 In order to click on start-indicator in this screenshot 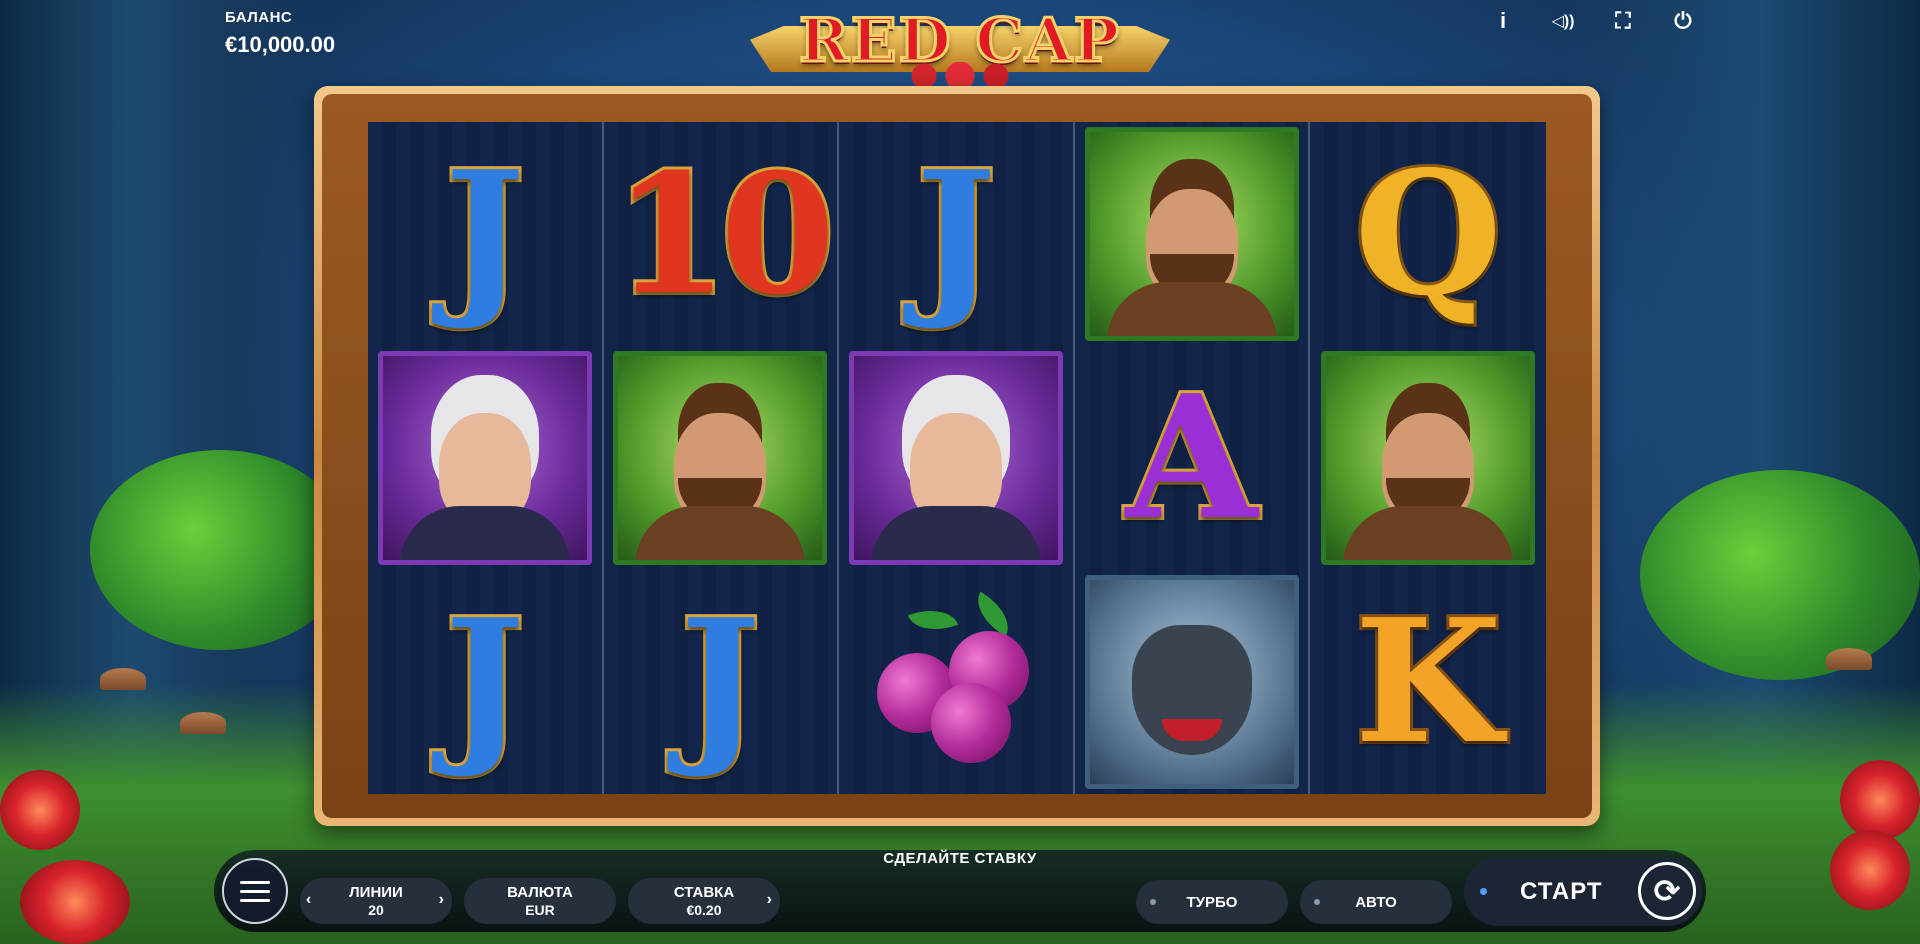, I will do `click(1483, 891)`.